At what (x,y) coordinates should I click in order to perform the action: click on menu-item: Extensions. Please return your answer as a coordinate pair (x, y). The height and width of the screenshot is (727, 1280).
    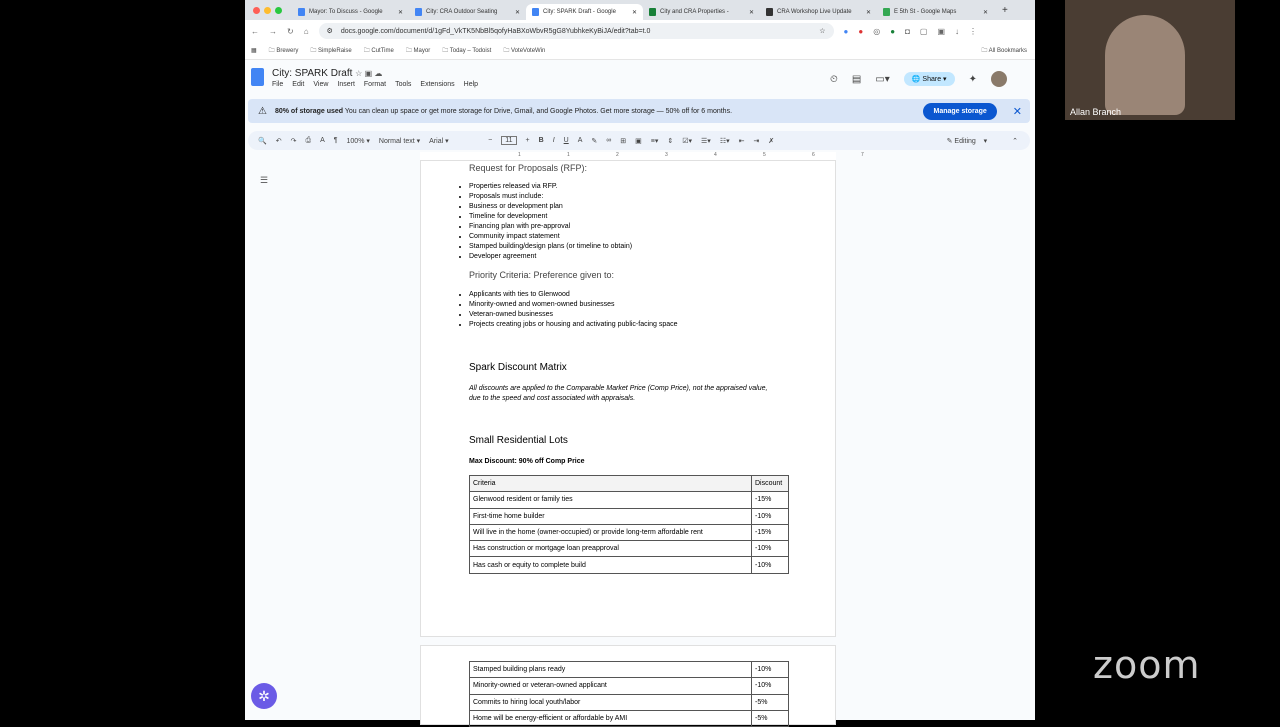
    Looking at the image, I should click on (437, 84).